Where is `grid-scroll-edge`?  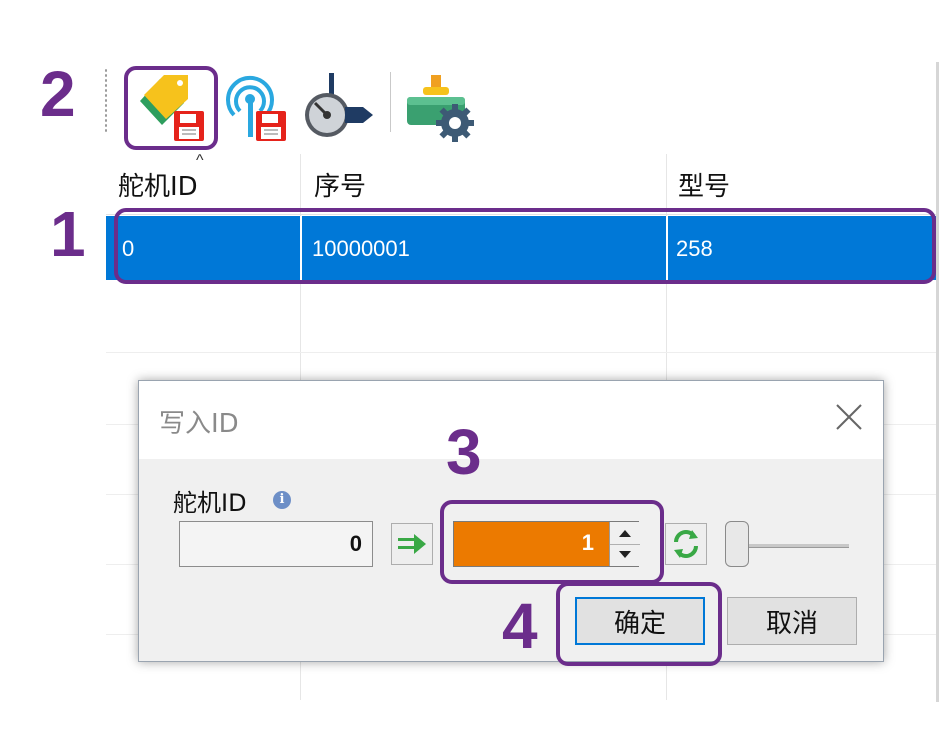 grid-scroll-edge is located at coordinates (937, 382).